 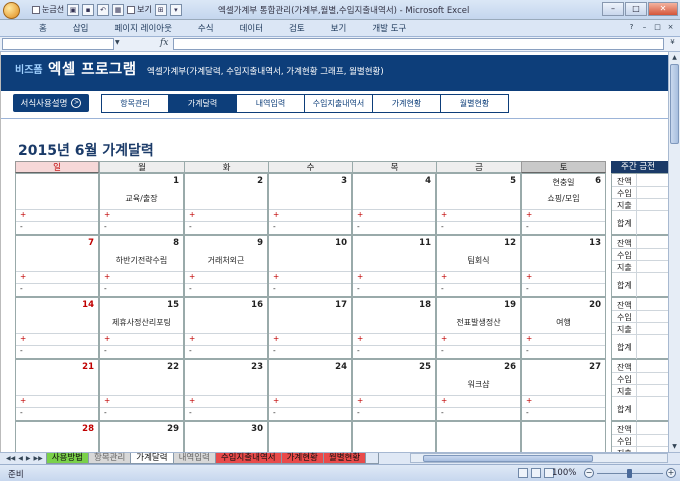 What do you see at coordinates (58, 44) in the screenshot?
I see `name-box` at bounding box center [58, 44].